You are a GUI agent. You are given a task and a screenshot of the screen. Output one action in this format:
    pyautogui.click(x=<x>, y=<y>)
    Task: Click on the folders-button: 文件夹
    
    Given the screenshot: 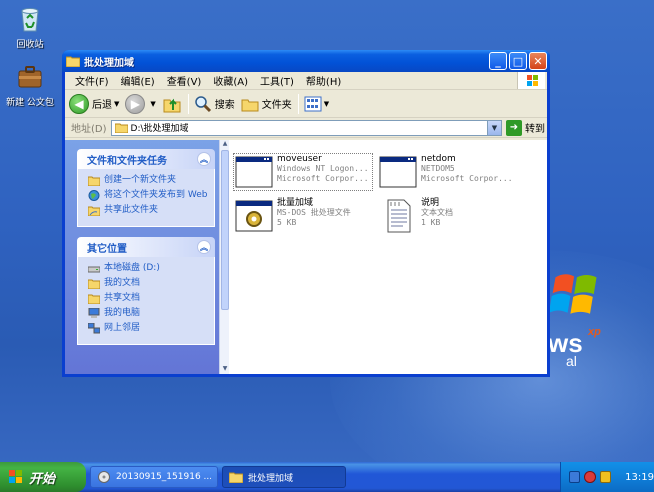 What is the action you would take?
    pyautogui.click(x=266, y=104)
    